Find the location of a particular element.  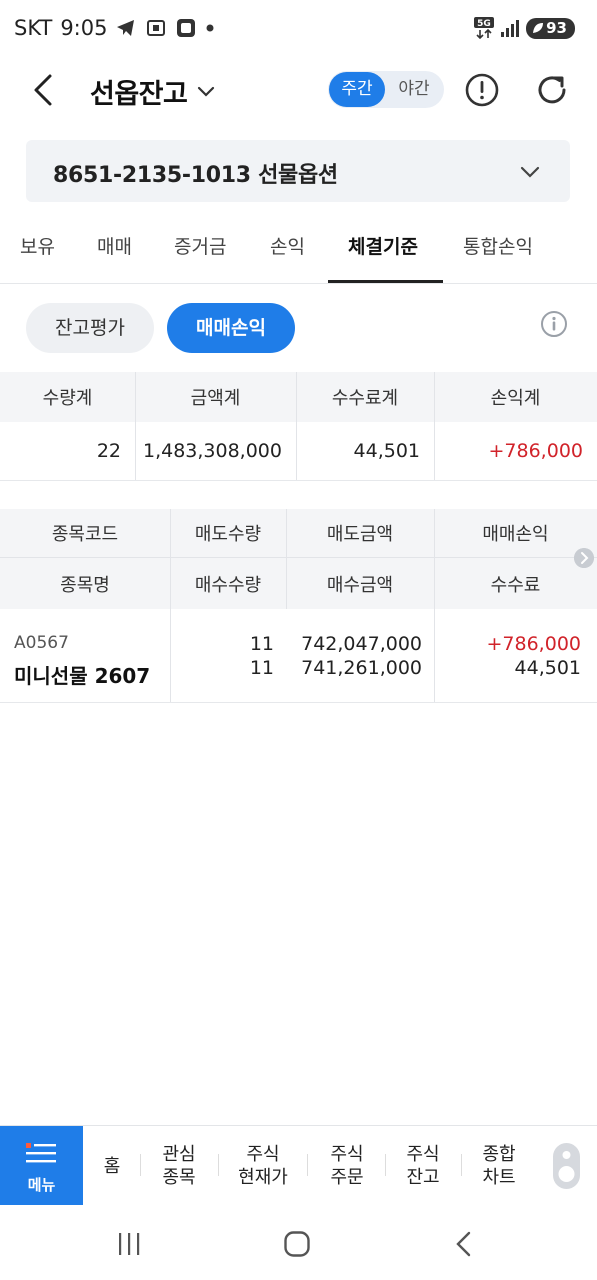

status-left: SKT 9:05 is located at coordinates (114, 28).